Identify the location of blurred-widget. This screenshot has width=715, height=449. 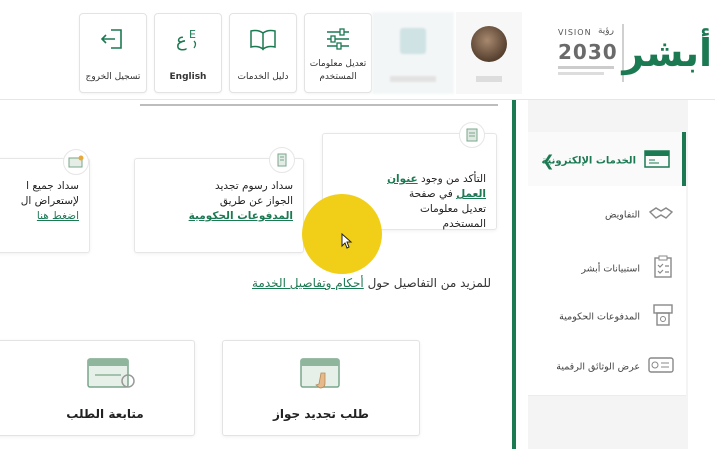
(413, 53).